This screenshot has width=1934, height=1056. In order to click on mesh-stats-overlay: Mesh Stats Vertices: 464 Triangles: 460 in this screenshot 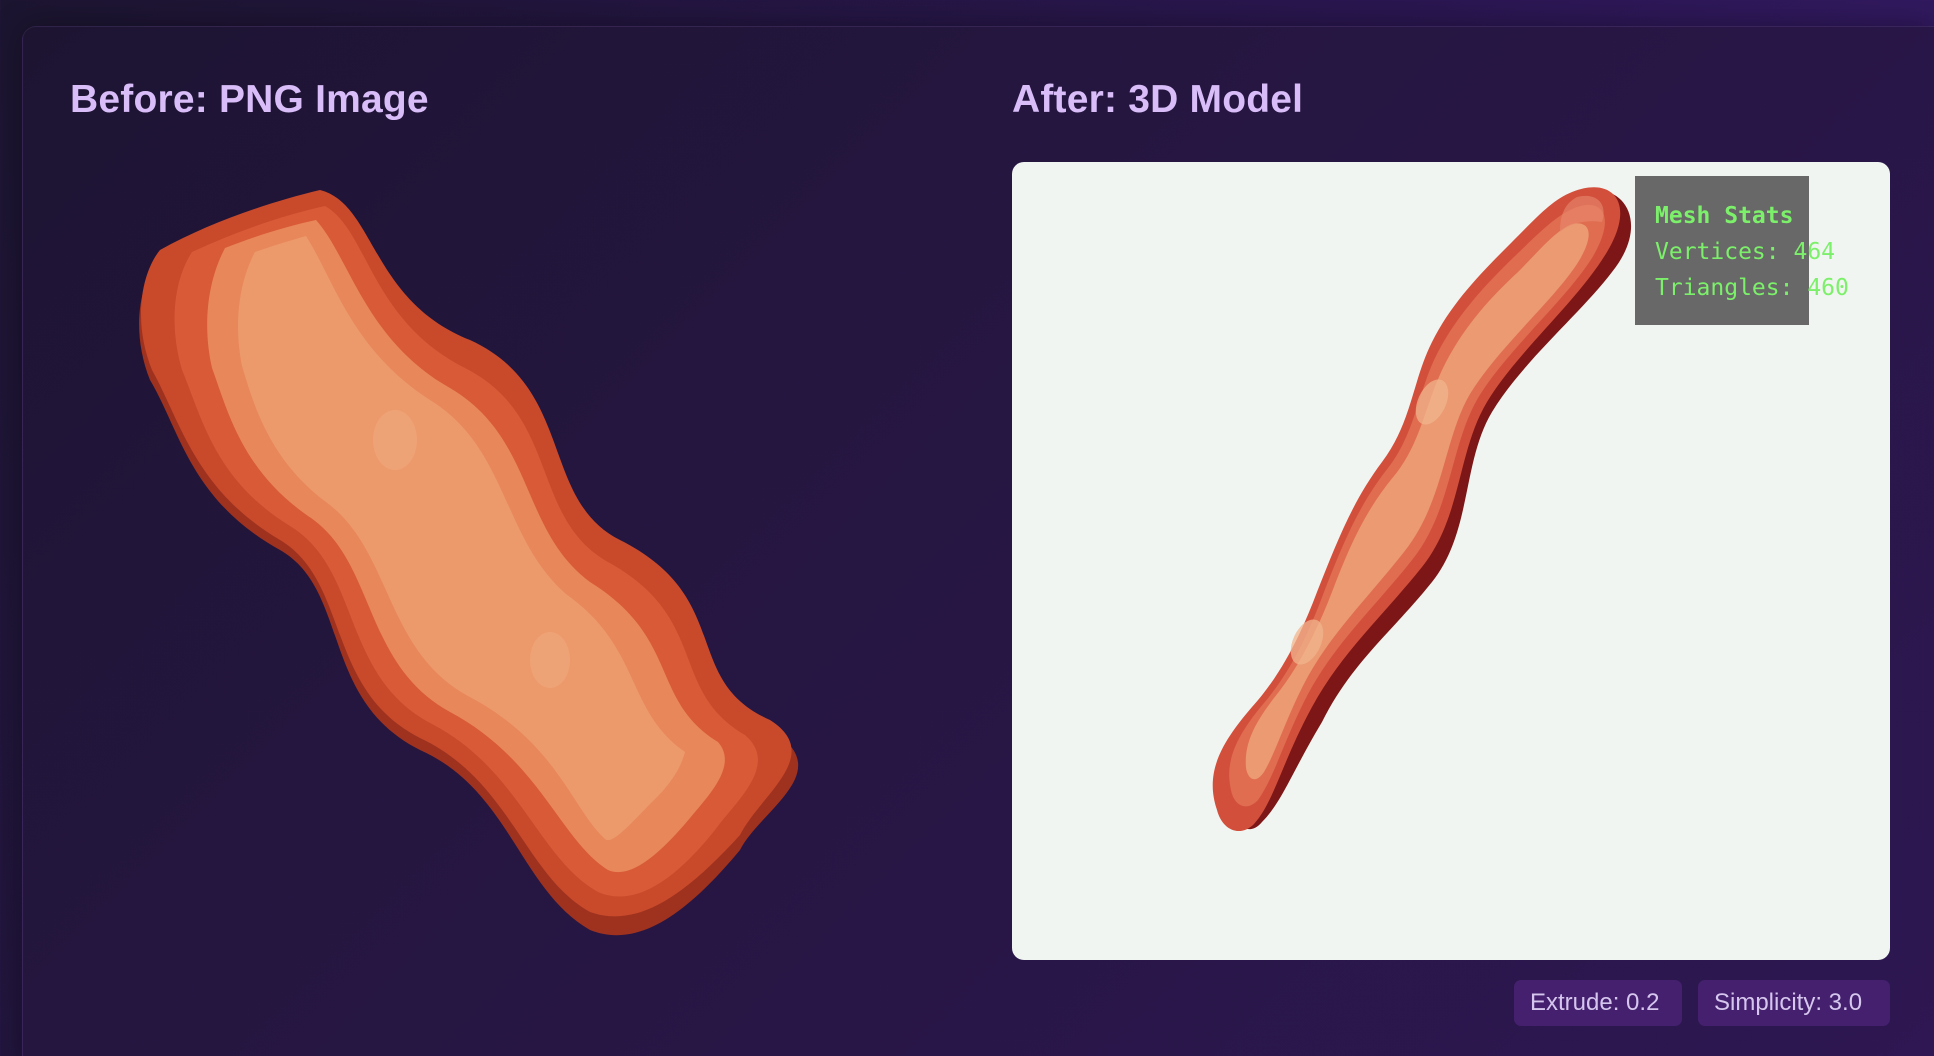, I will do `click(1742, 250)`.